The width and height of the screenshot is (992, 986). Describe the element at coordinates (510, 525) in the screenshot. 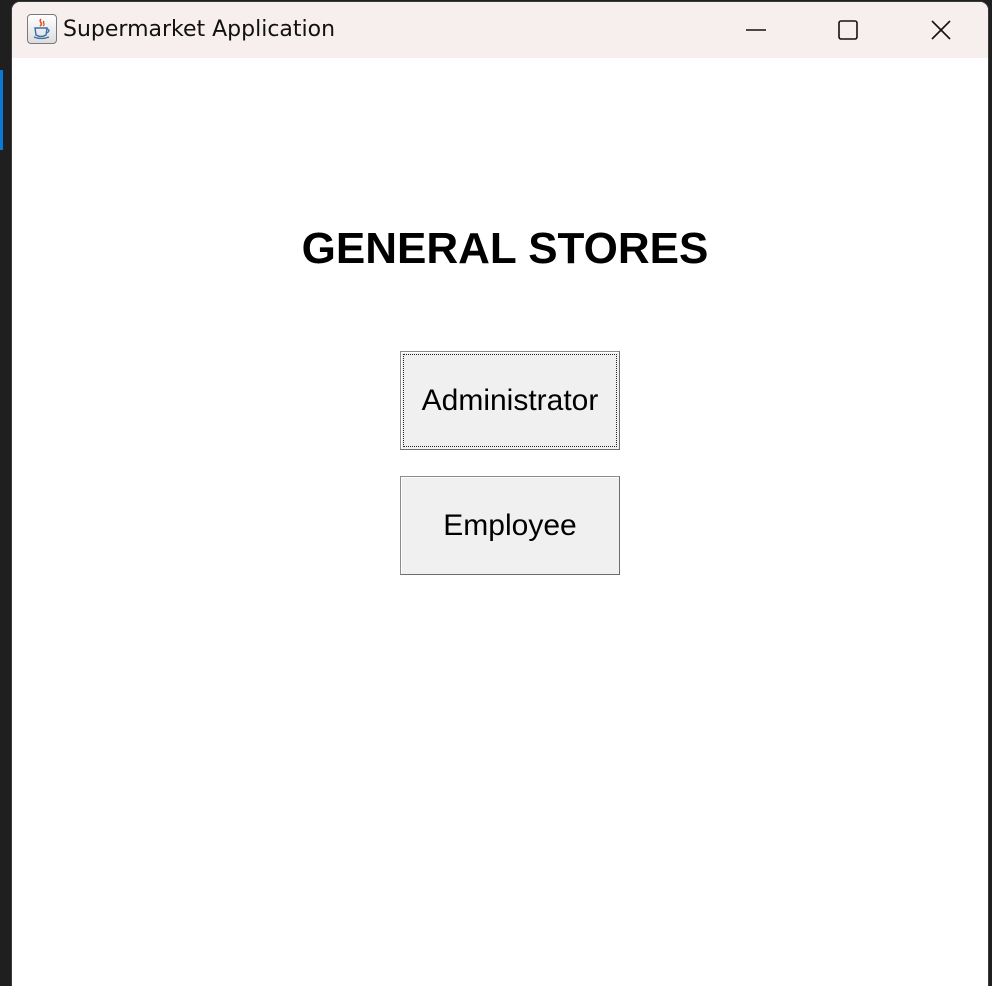

I see `employee-button: Employee` at that location.